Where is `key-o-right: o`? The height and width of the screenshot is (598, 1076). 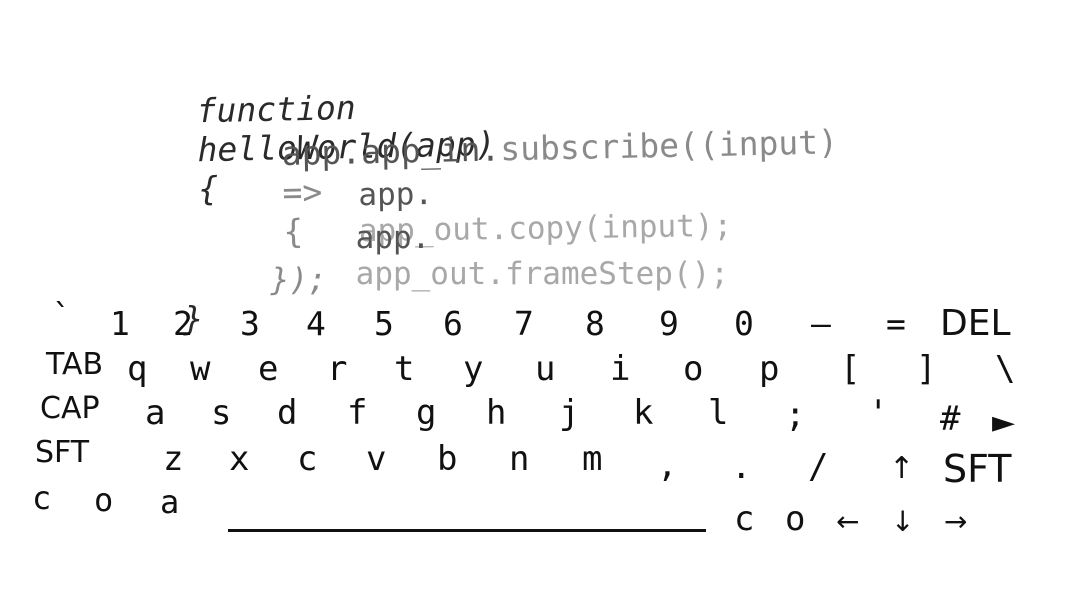
key-o-right: o is located at coordinates (795, 519).